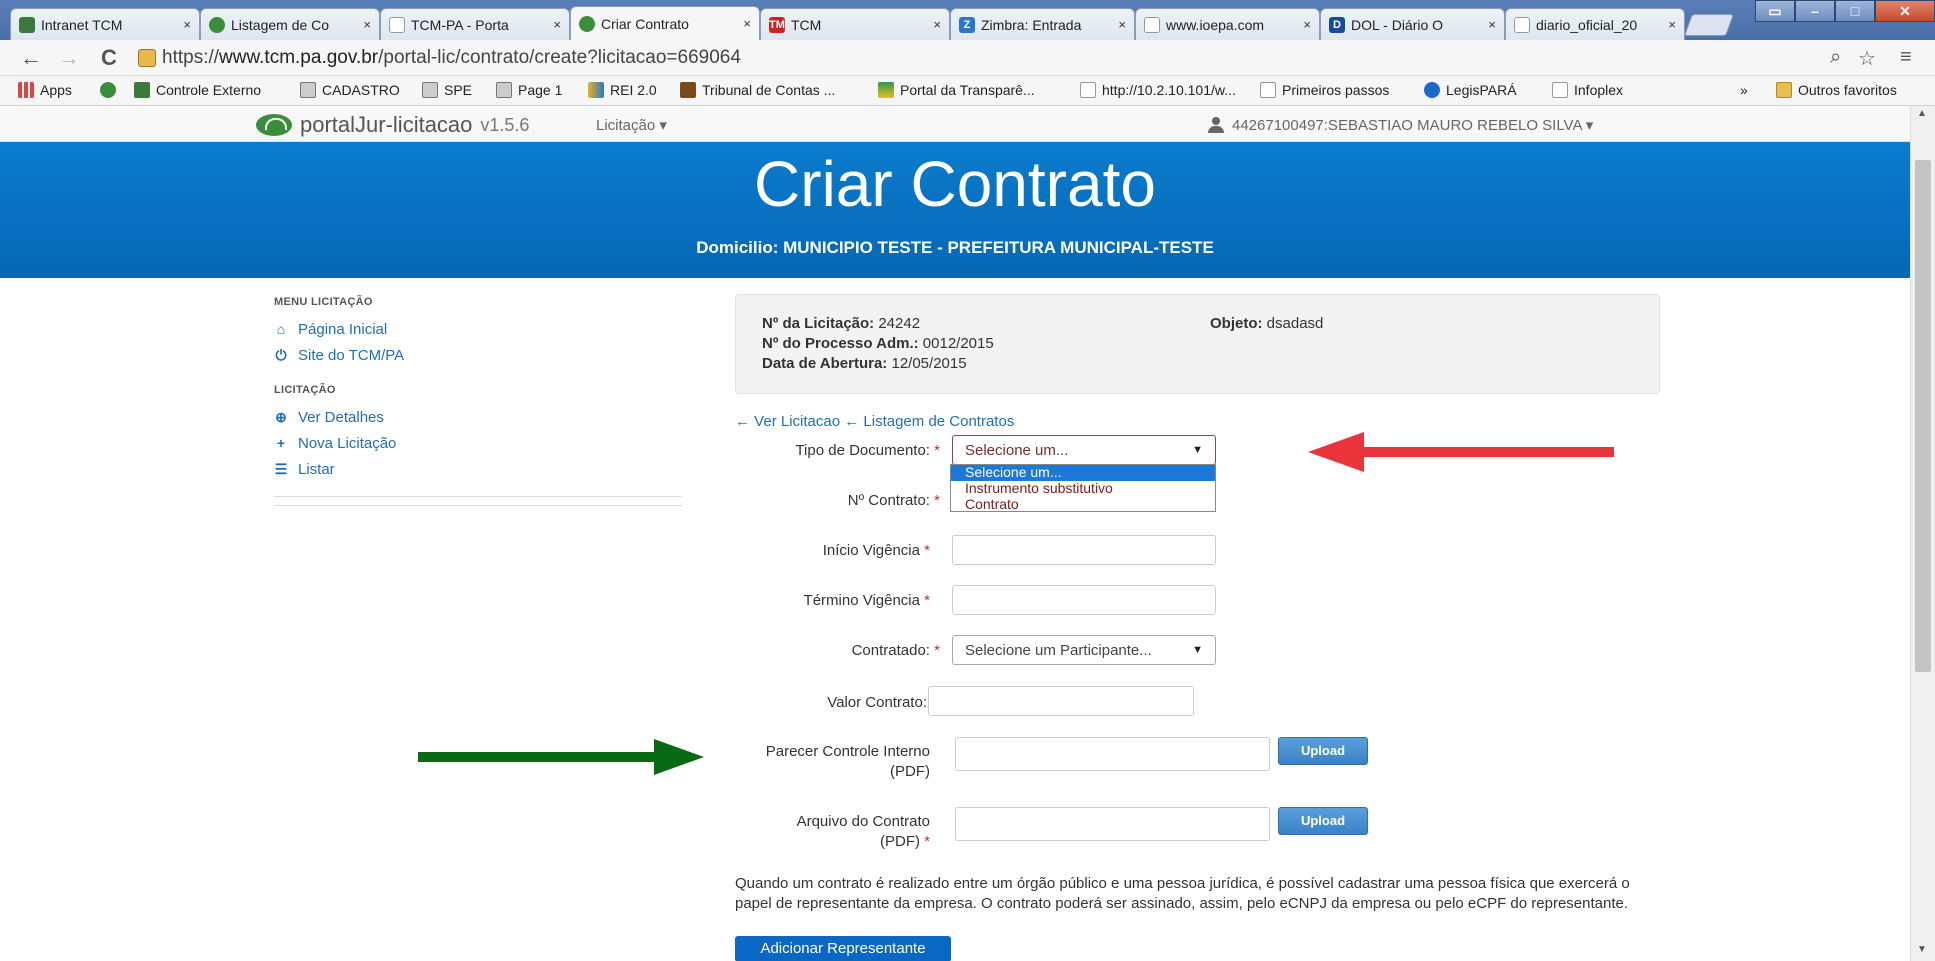 The width and height of the screenshot is (1935, 961). I want to click on forward-arrow-icon: →, so click(69, 58).